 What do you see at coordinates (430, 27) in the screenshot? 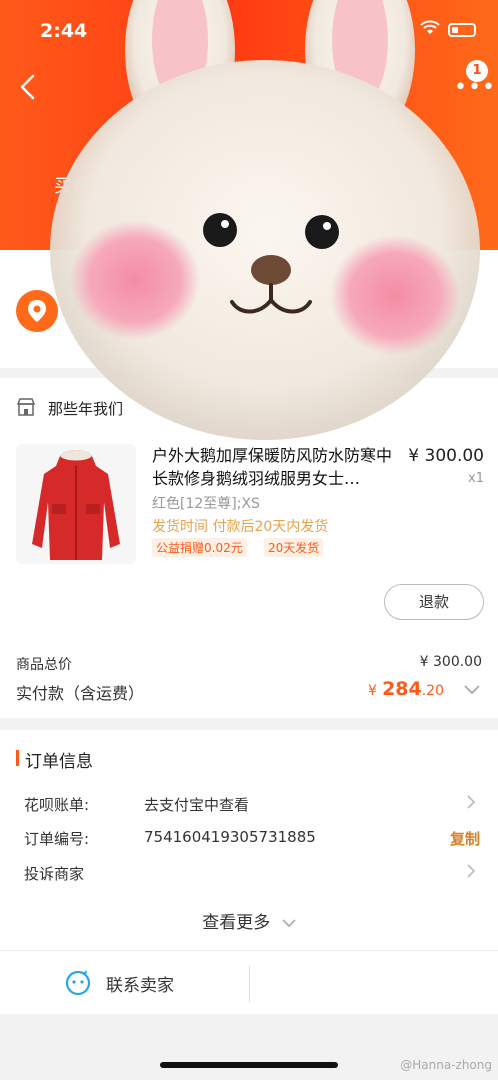
I see `wifi-icon` at bounding box center [430, 27].